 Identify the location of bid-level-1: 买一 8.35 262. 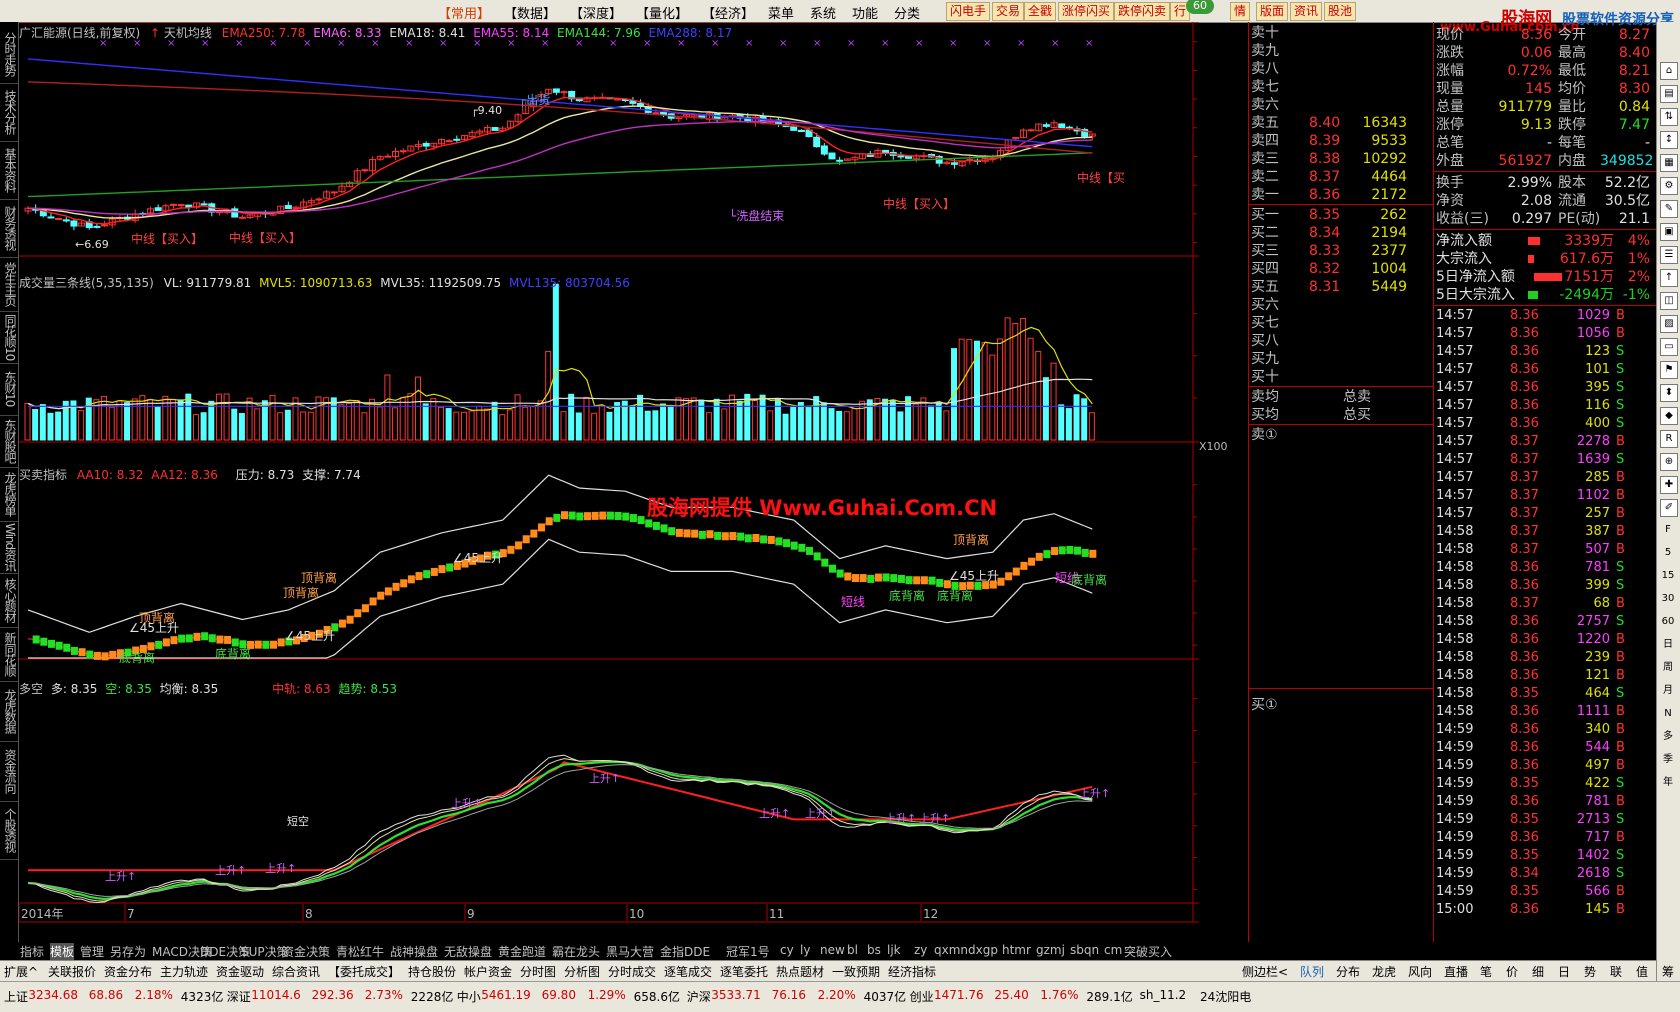
(1341, 215).